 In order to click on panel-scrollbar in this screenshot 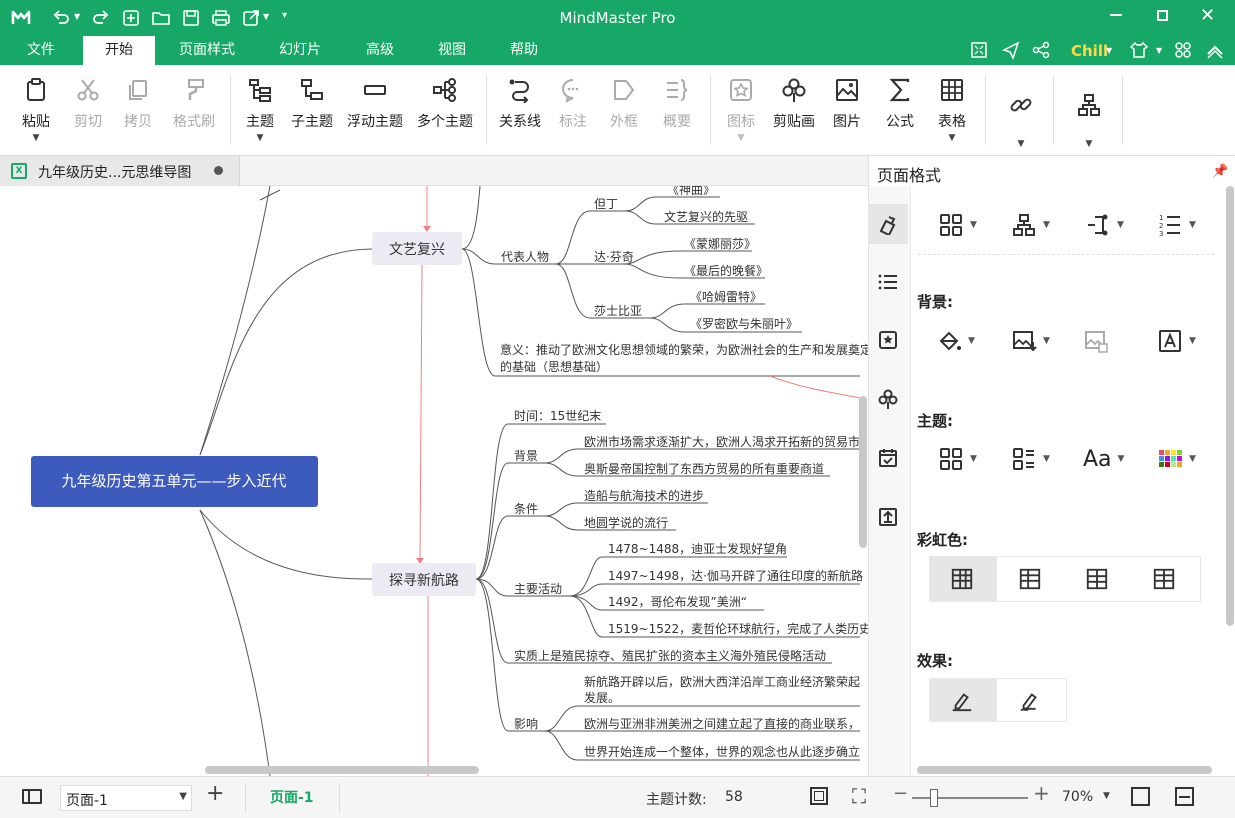, I will do `click(1230, 406)`.